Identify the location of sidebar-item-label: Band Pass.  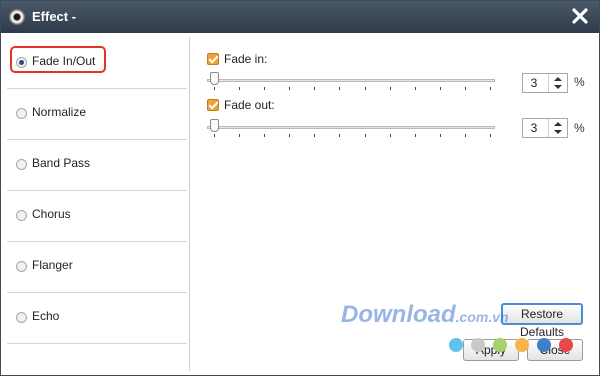
(61, 163).